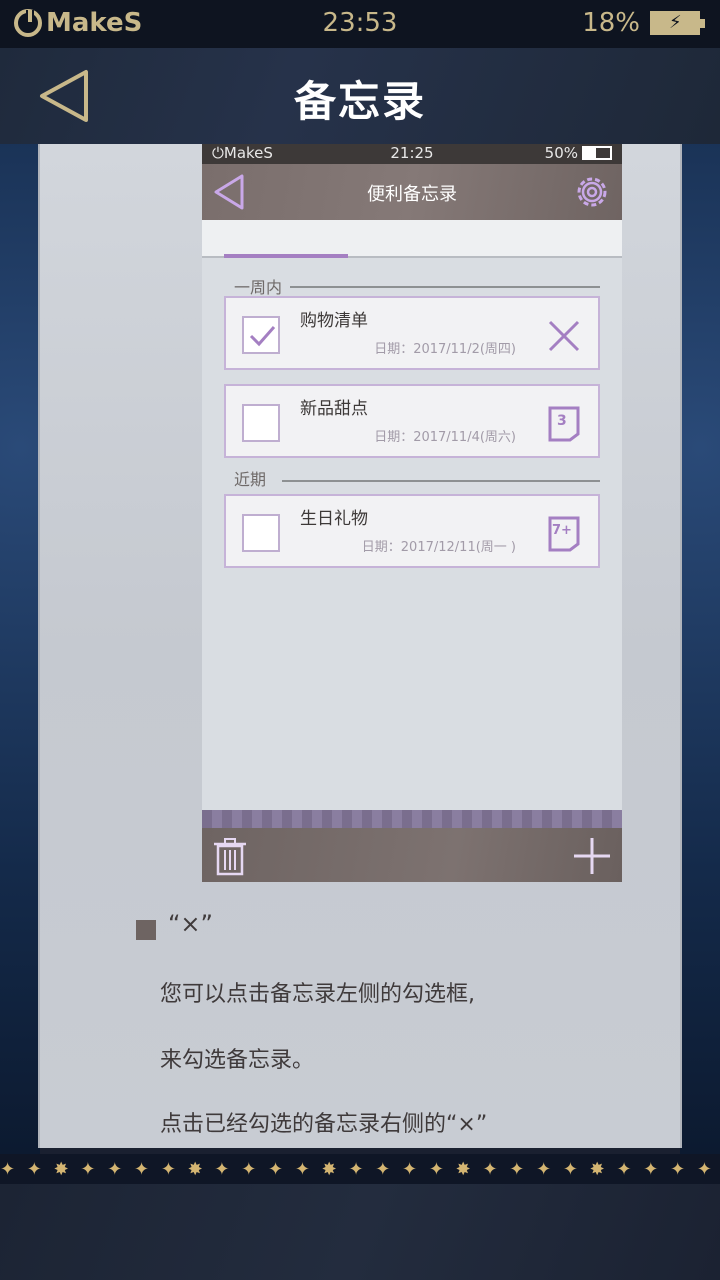  I want to click on memo-card: 购物清单 日期：2017/11/2(周四), so click(412, 333).